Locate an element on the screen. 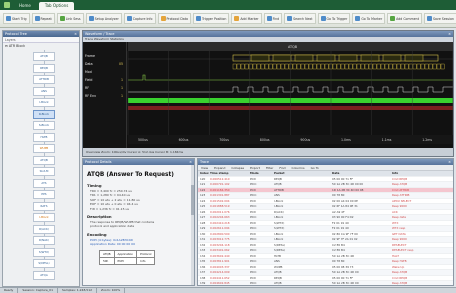 This screenshot has height=293, width=456. table-cell: PCD is located at coordinates (253, 189).